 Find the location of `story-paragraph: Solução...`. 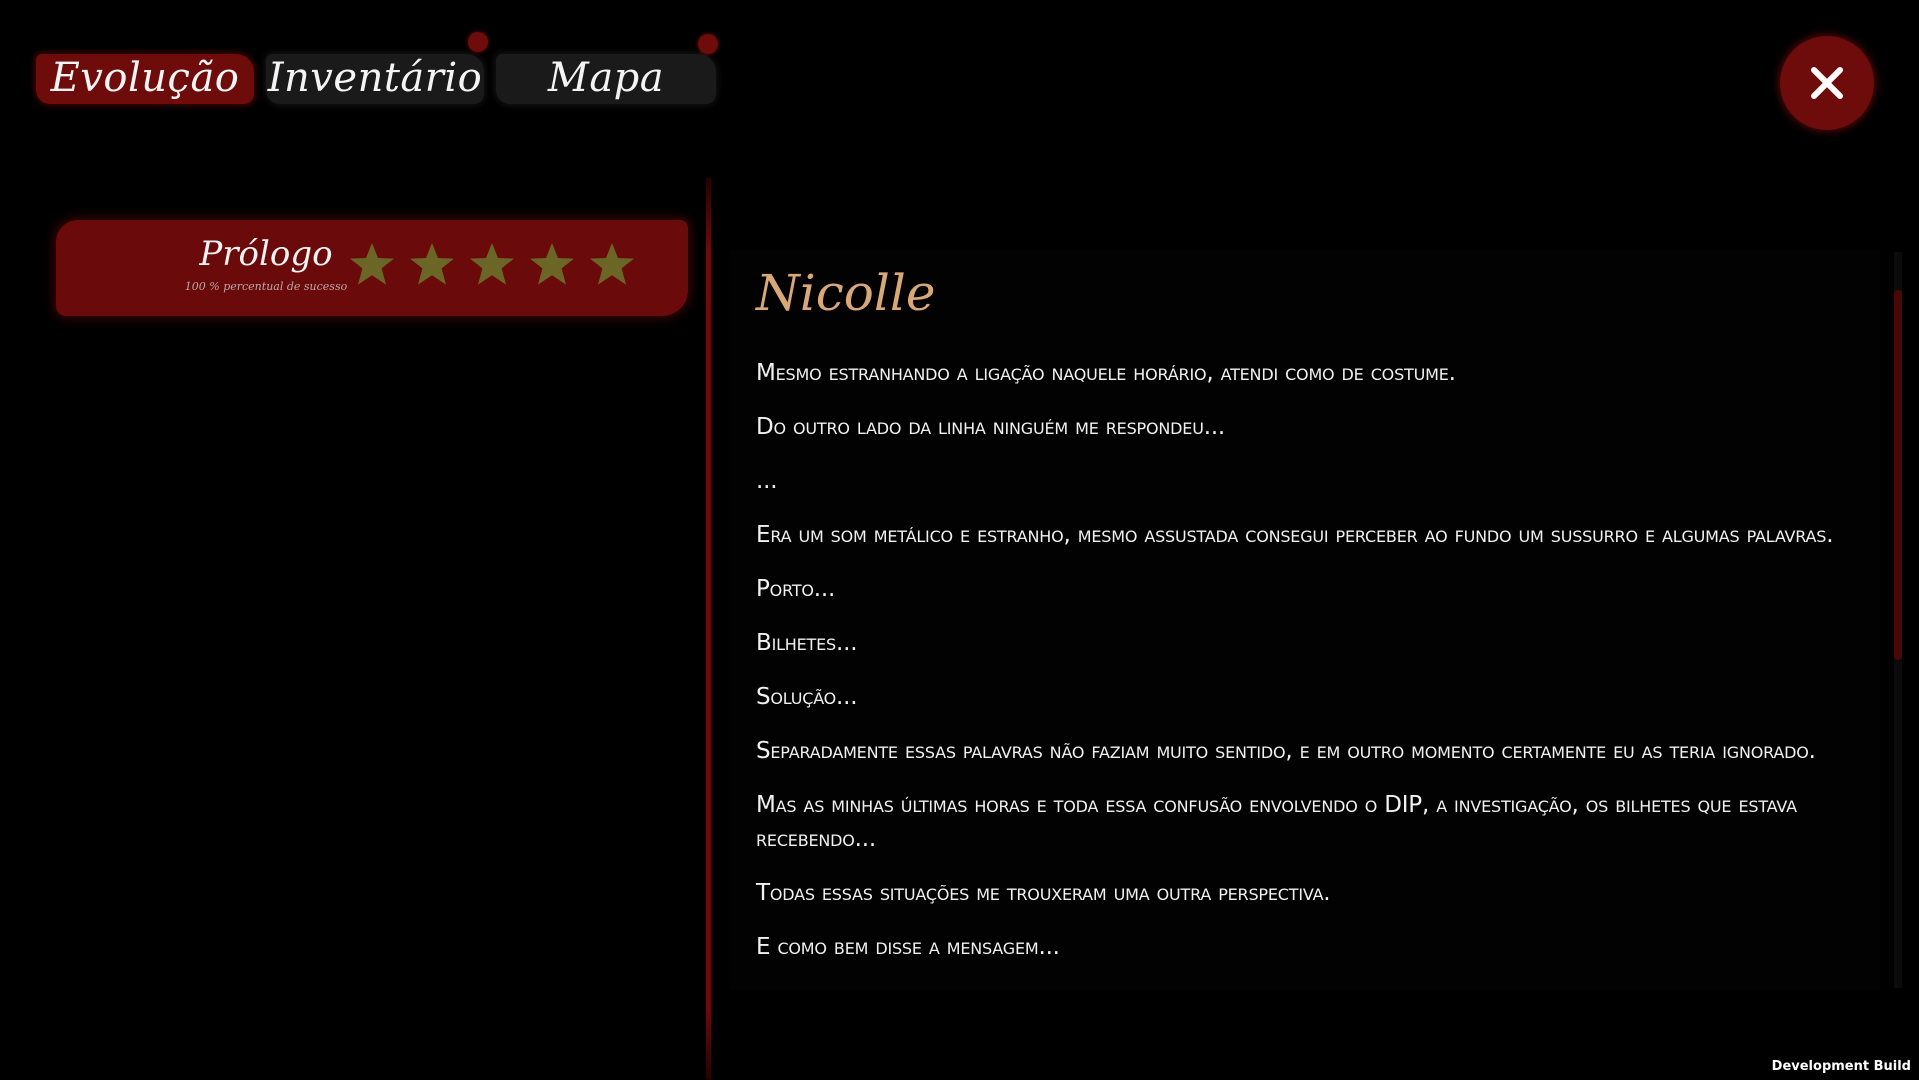

story-paragraph: Solução... is located at coordinates (807, 697).